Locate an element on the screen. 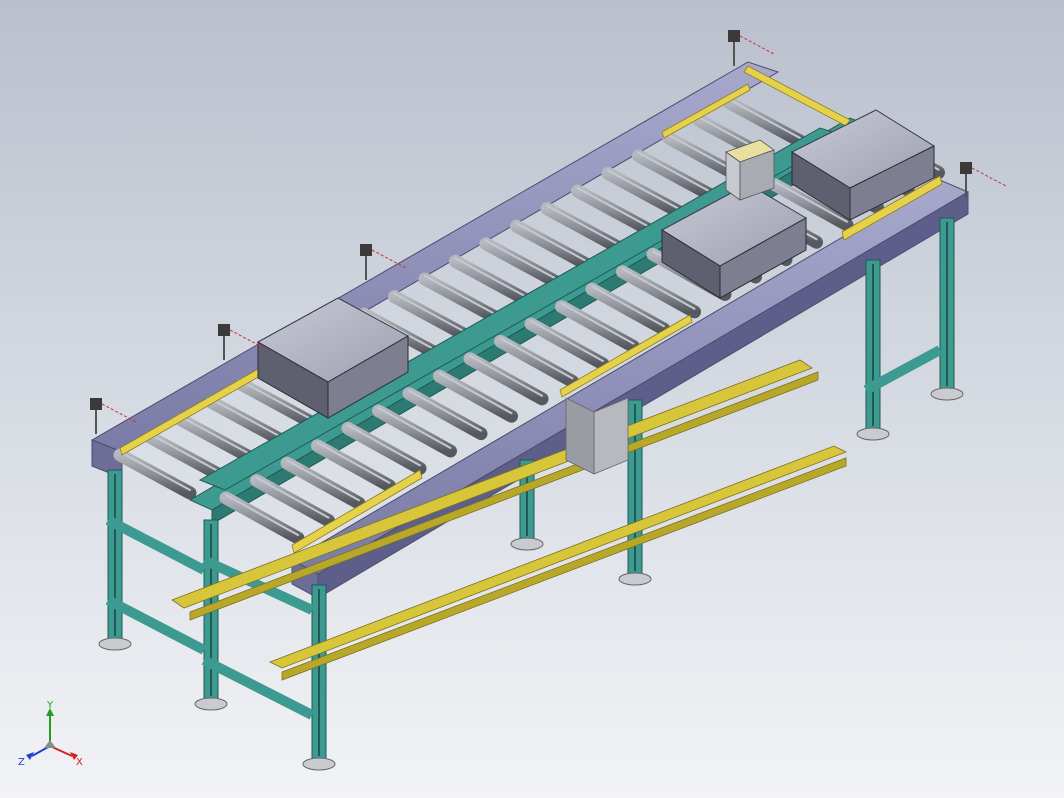 The height and width of the screenshot is (798, 1064). axis-triad-graphic is located at coordinates (52, 734).